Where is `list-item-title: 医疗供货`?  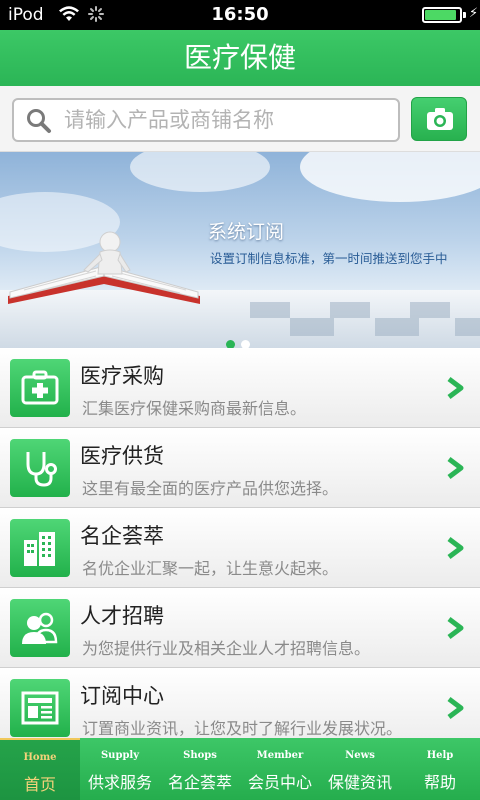 list-item-title: 医疗供货 is located at coordinates (122, 456).